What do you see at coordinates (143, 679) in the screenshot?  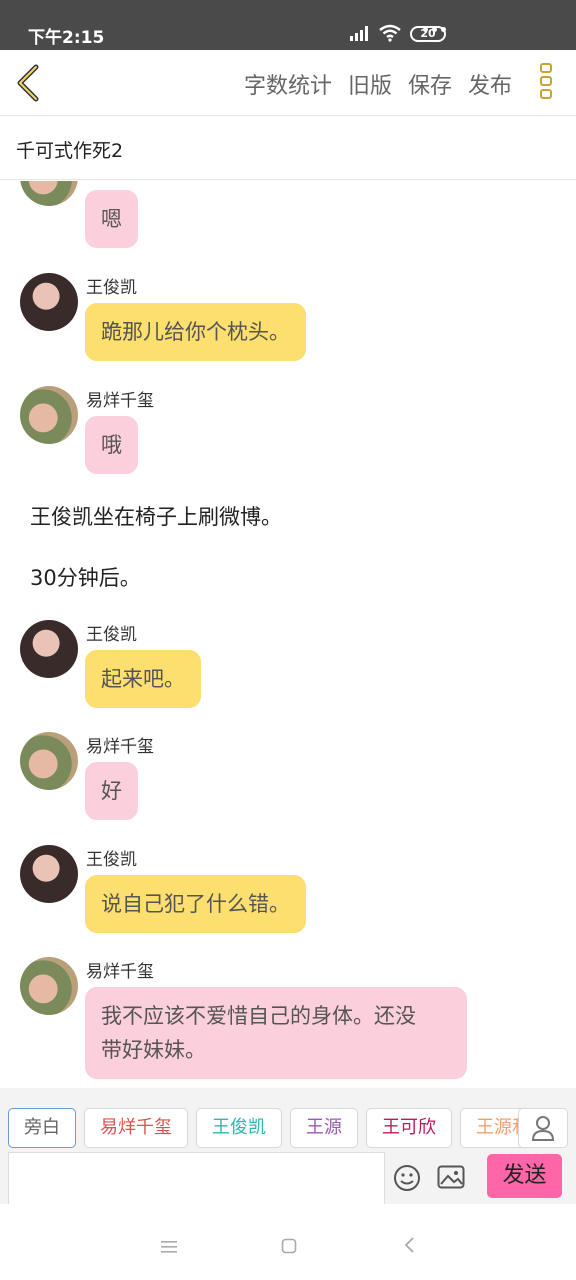 I see `message-bubble: 起来吧。` at bounding box center [143, 679].